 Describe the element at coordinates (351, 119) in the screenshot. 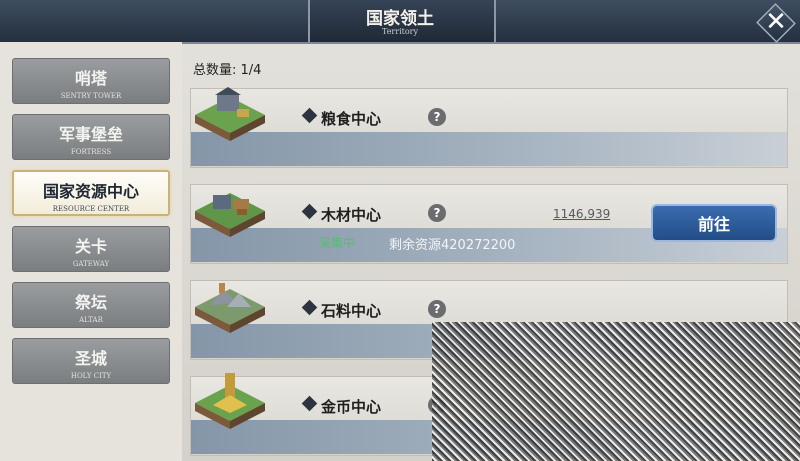

I see `resource-name: 粮食中心` at that location.